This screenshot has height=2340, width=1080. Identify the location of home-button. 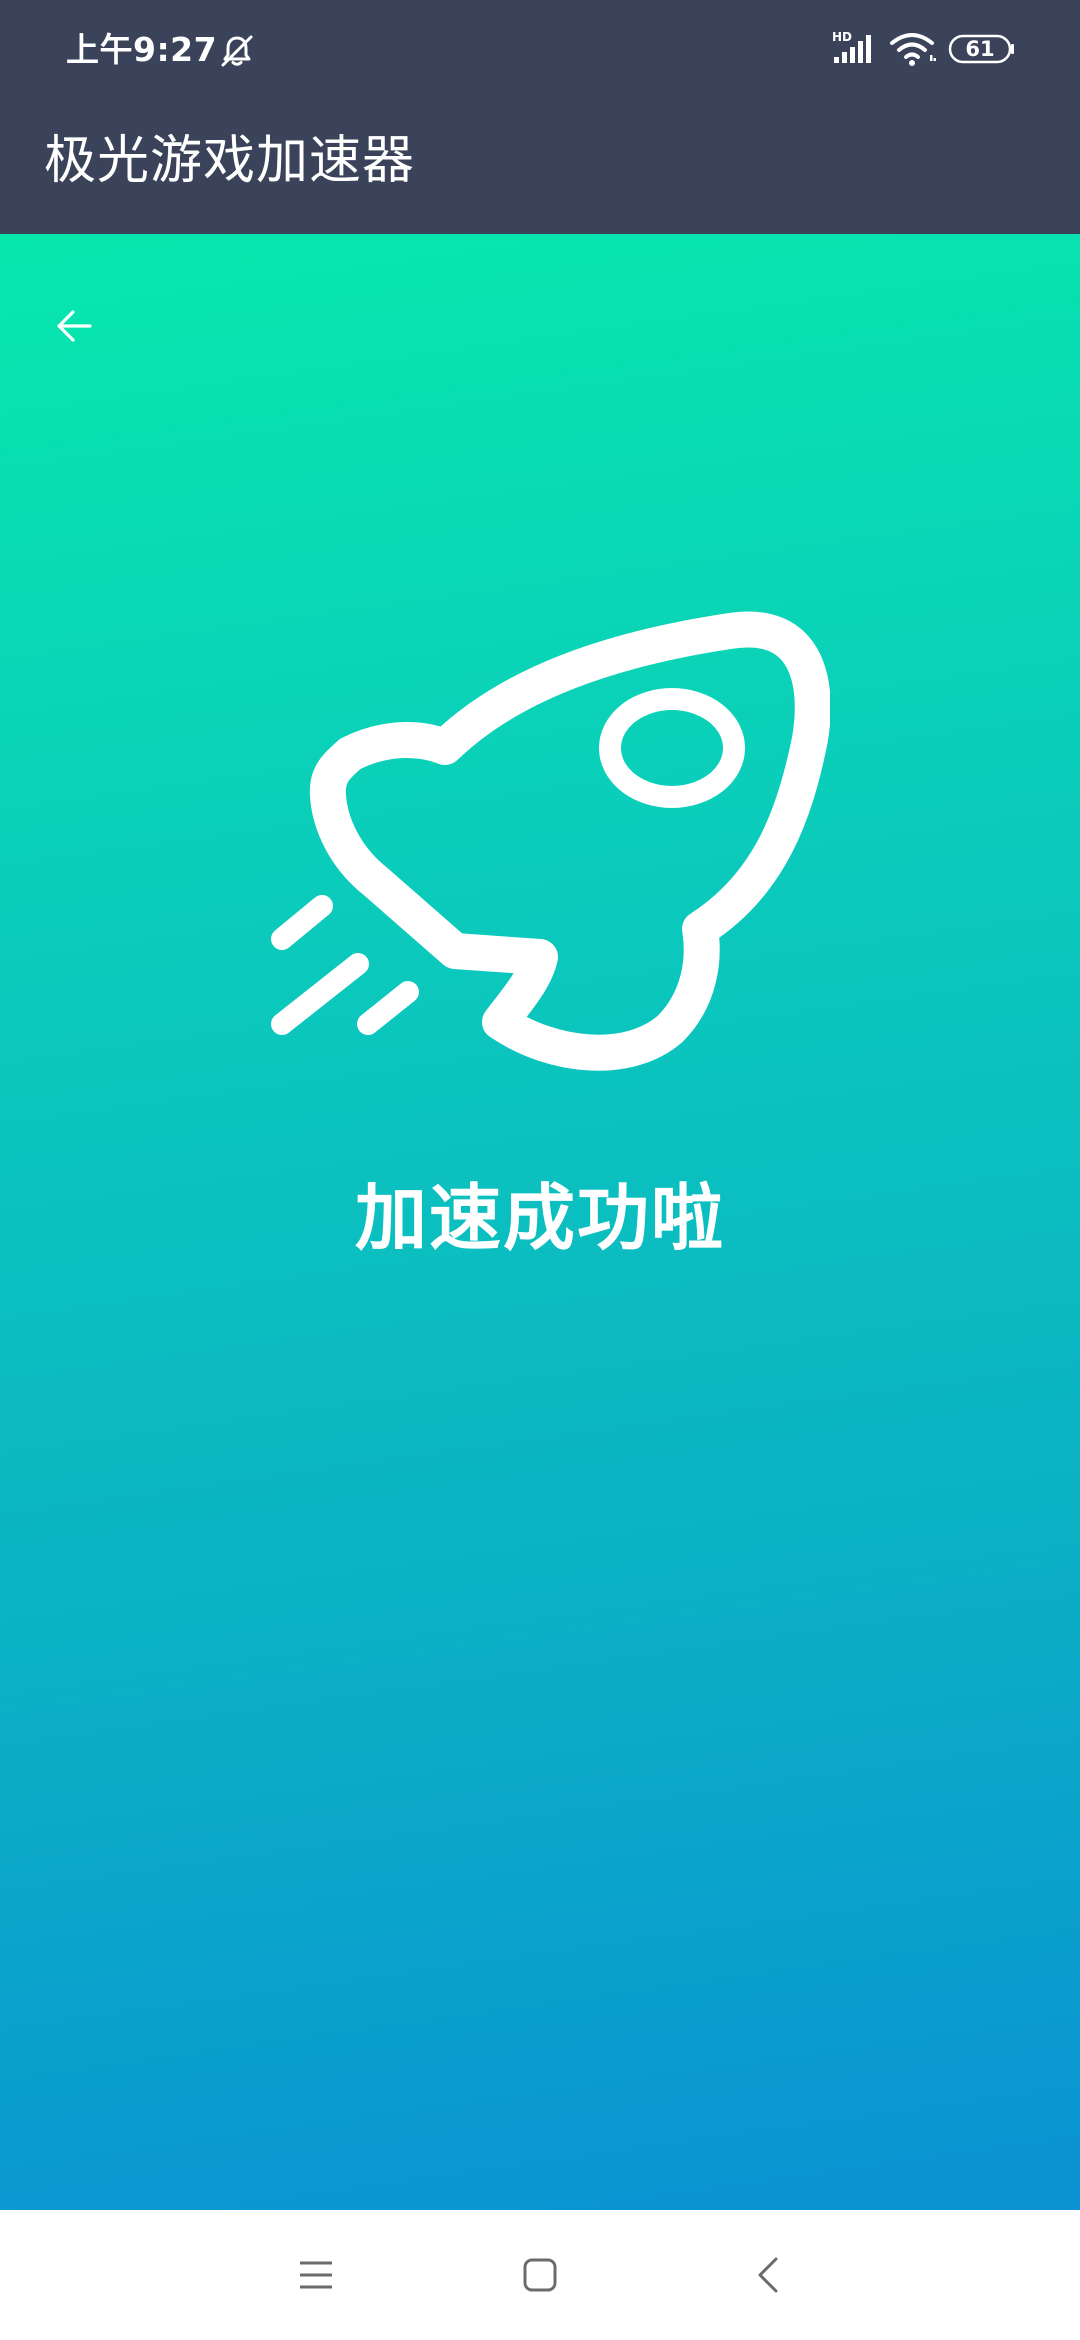
(540, 2275).